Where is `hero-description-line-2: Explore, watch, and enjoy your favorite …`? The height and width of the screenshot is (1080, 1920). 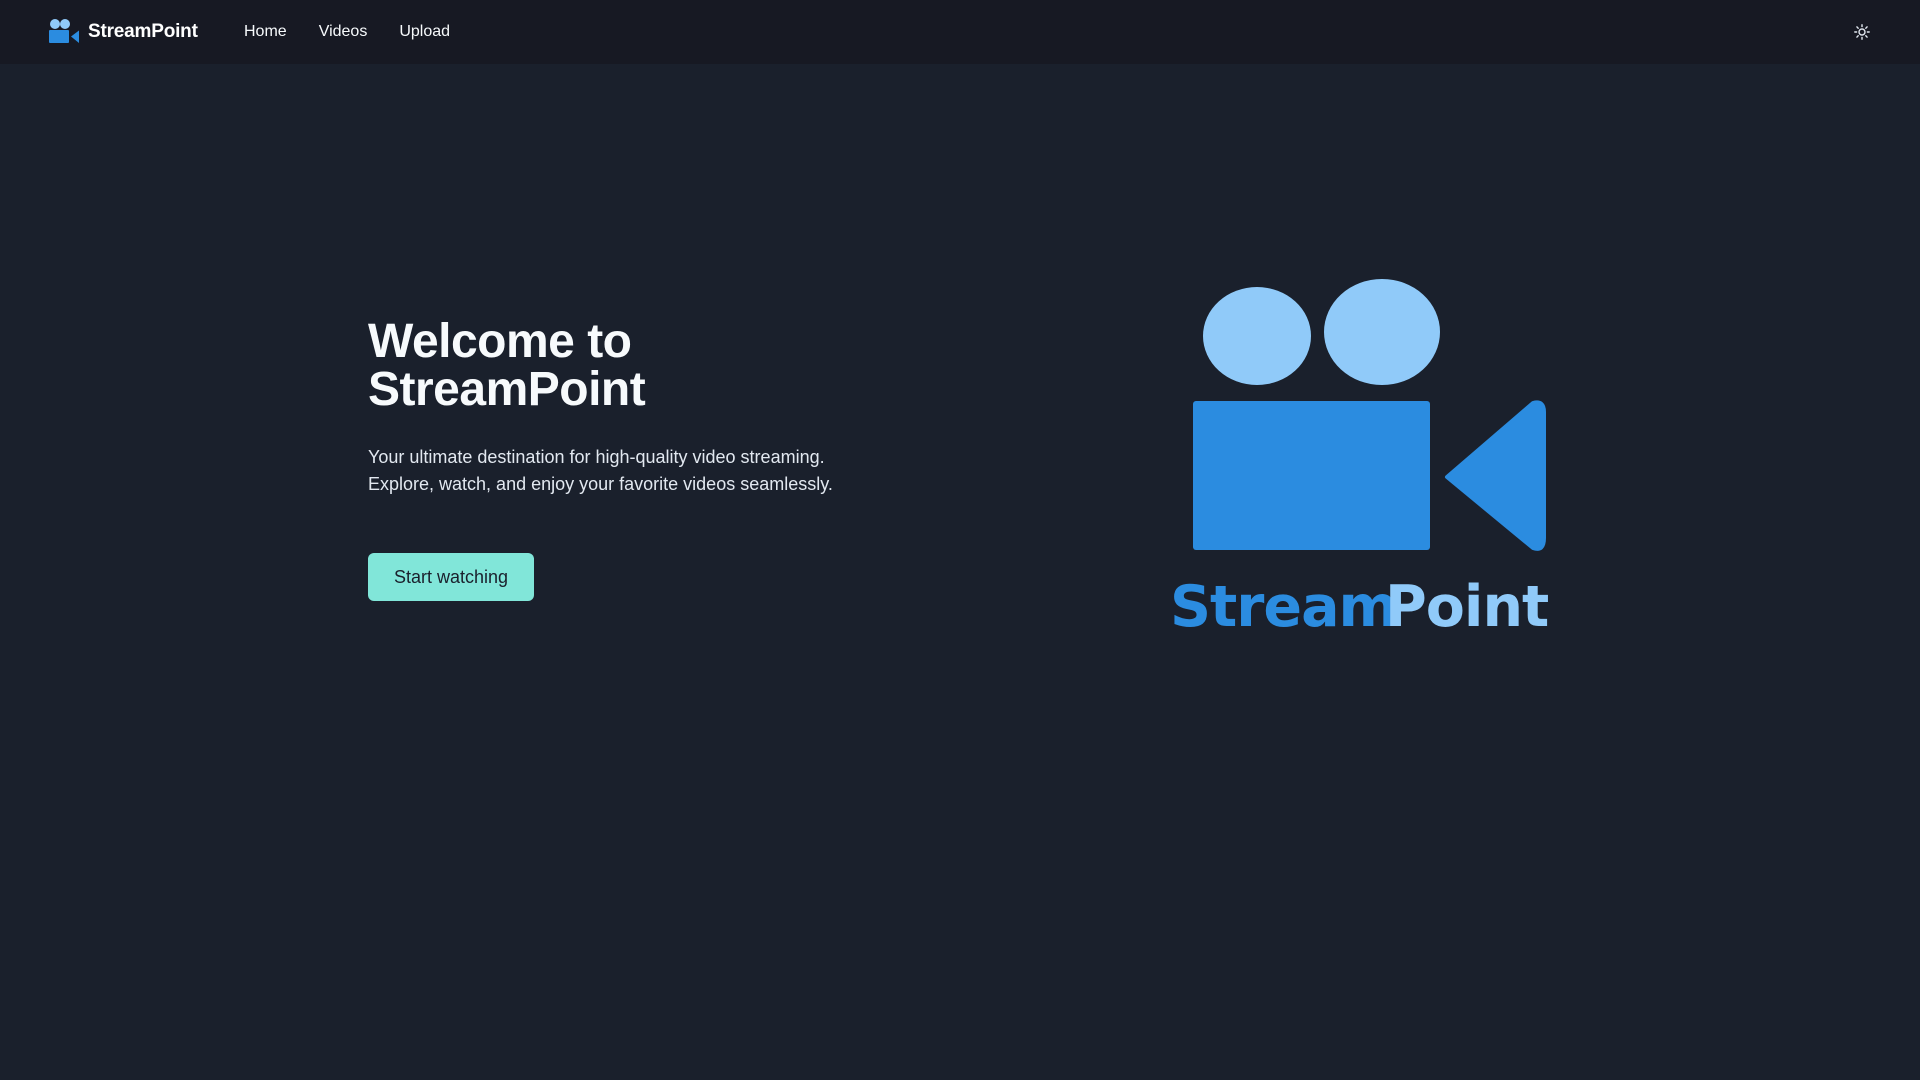
hero-description-line-2: Explore, watch, and enjoy your favorite … is located at coordinates (600, 484).